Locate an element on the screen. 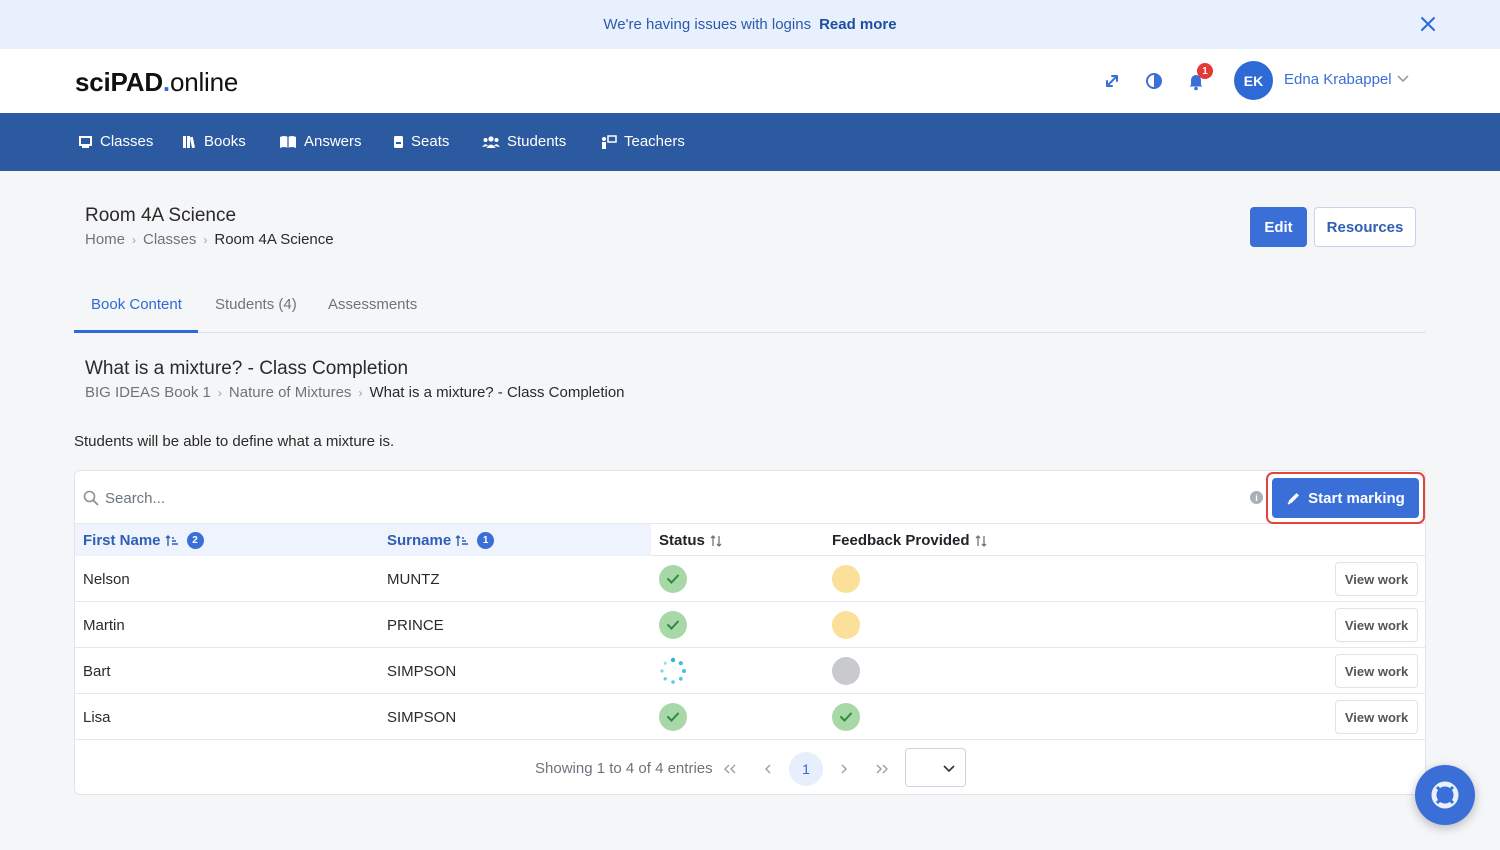  next-page-button is located at coordinates (844, 769).